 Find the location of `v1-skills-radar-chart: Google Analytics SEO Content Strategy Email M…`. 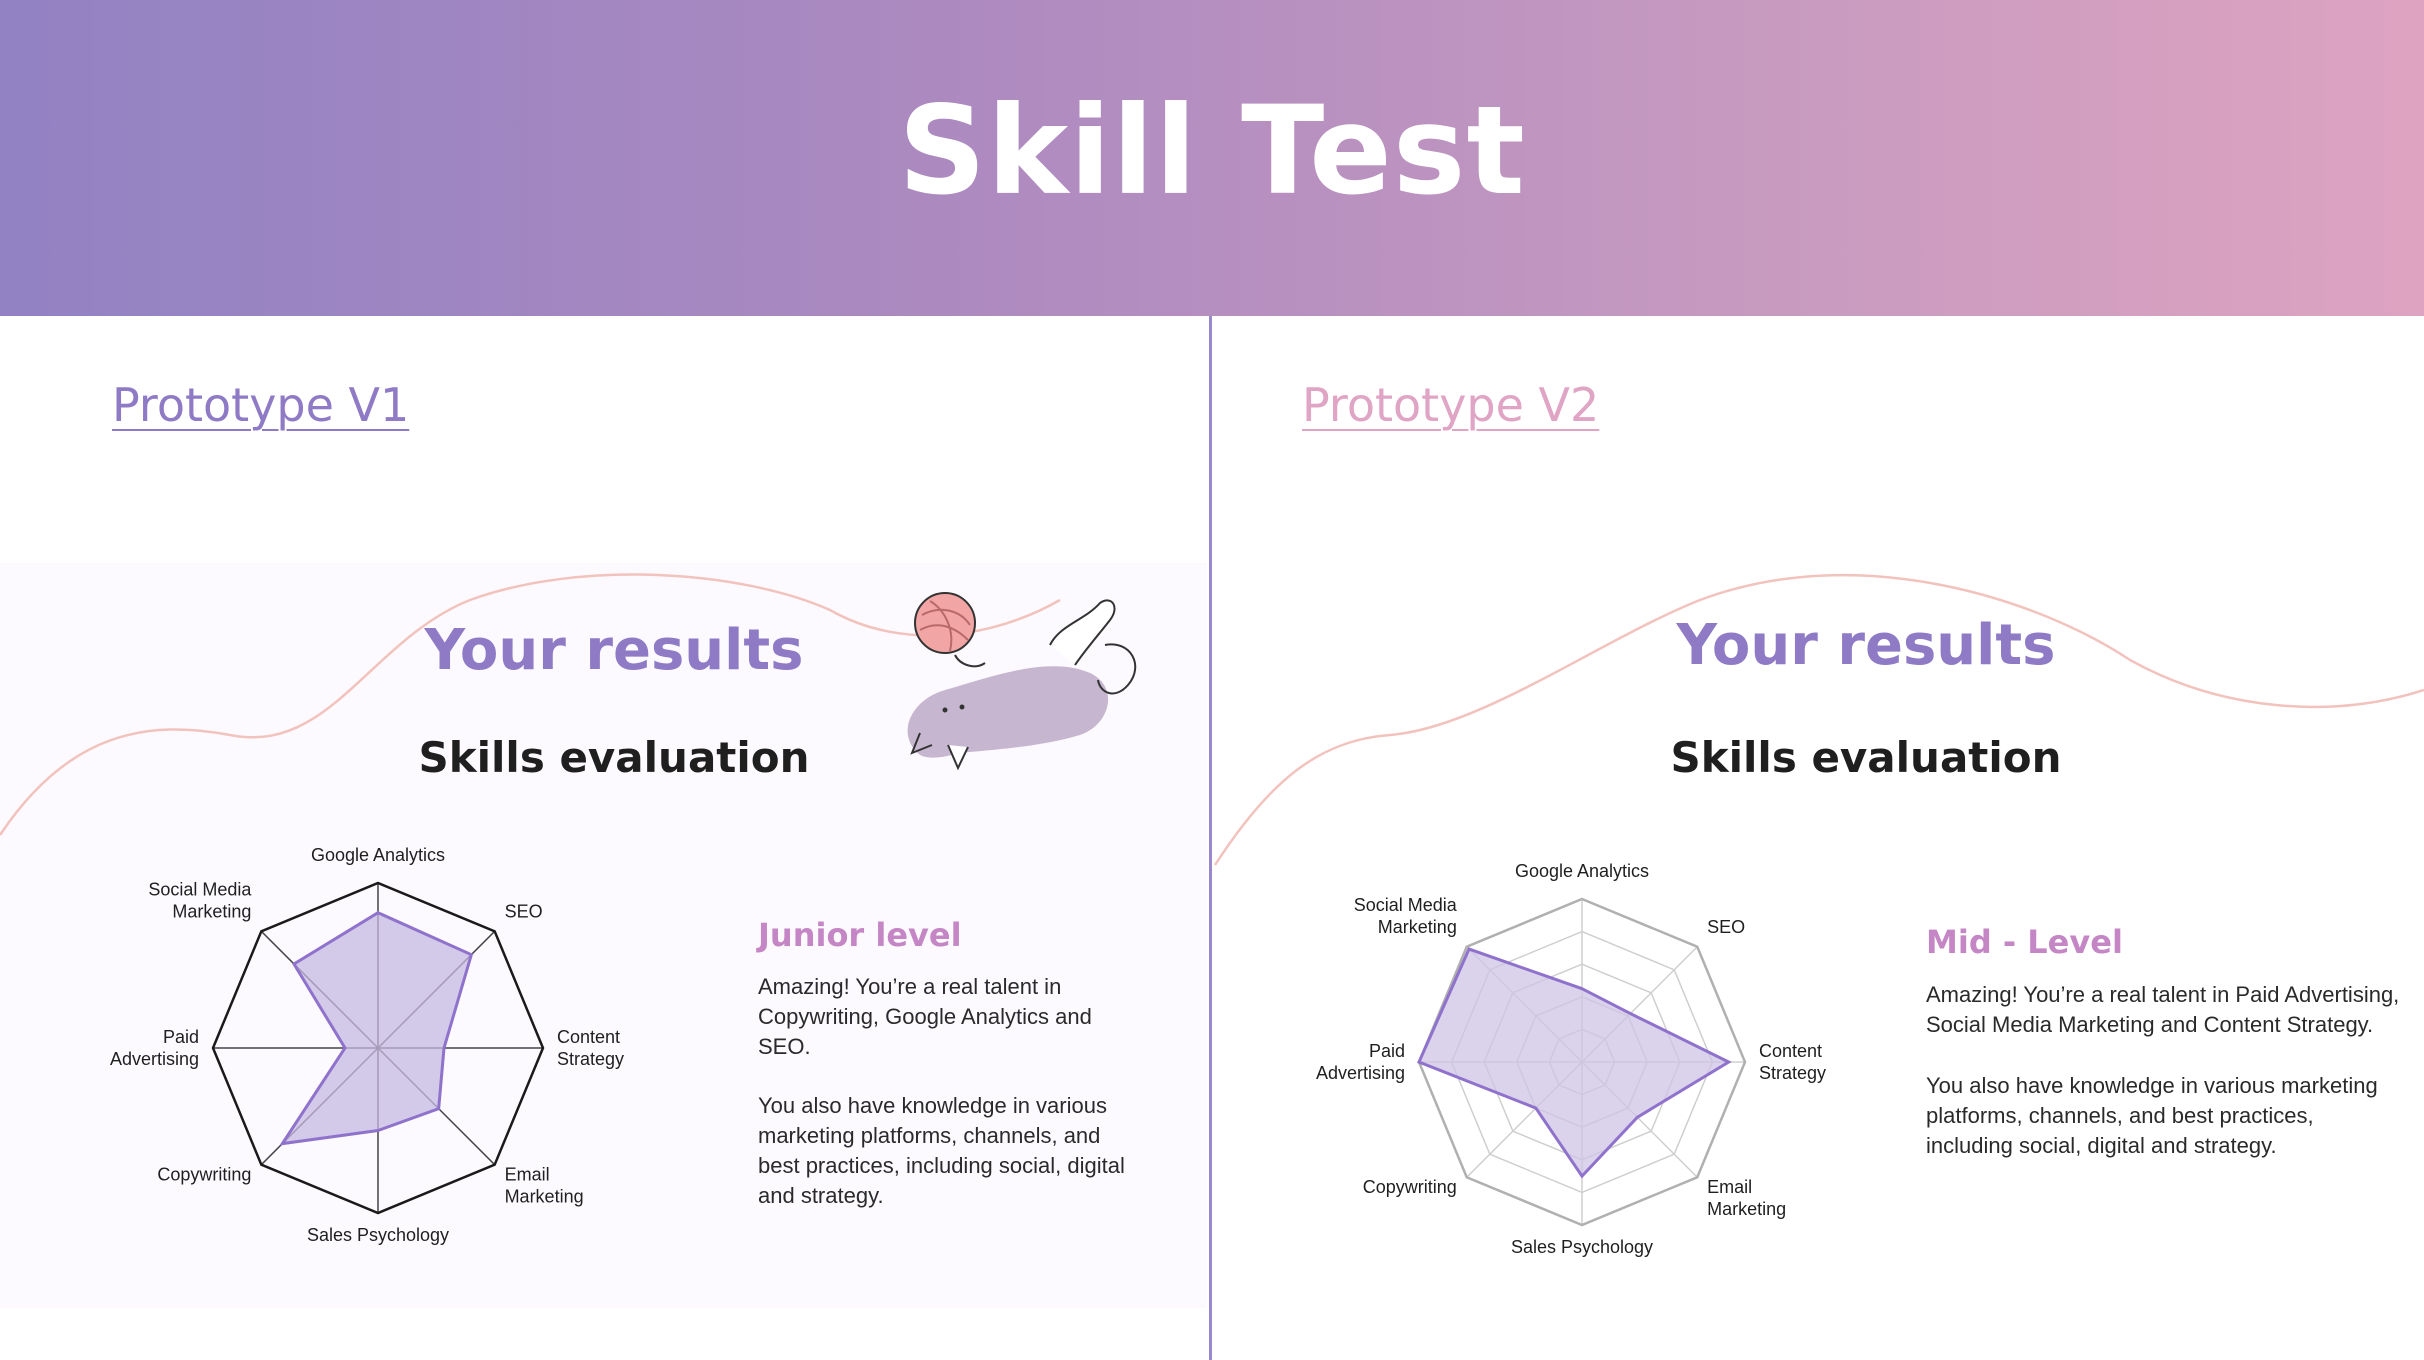

v1-skills-radar-chart: Google Analytics SEO Content Strategy Email M… is located at coordinates (367, 1045).